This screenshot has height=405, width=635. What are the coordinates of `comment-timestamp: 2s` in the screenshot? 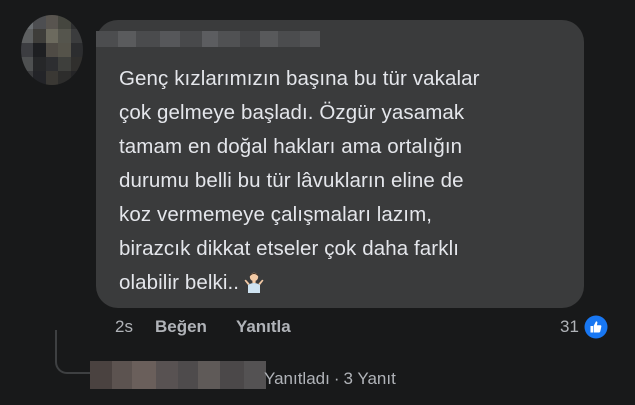 It's located at (124, 327).